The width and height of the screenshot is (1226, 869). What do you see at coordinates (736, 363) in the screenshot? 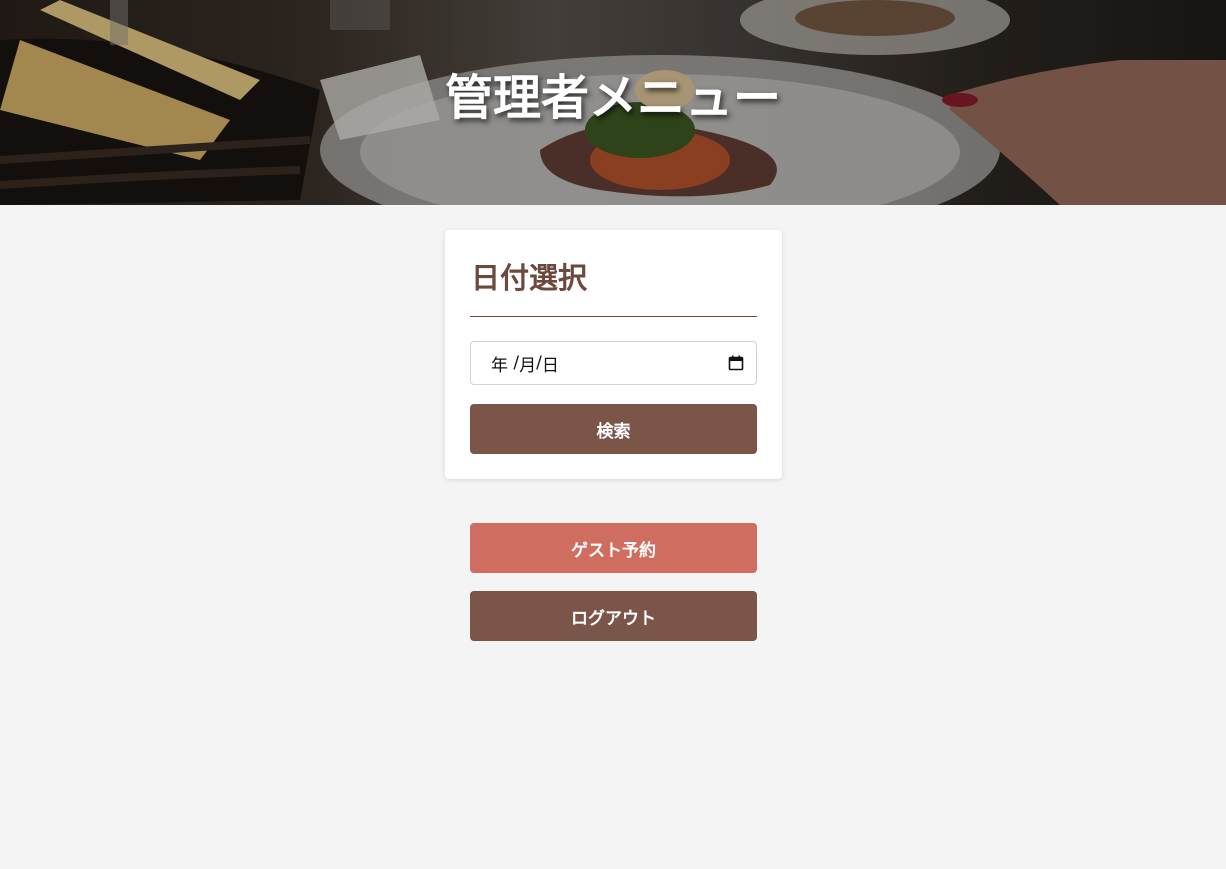
I see `calendar-icon` at bounding box center [736, 363].